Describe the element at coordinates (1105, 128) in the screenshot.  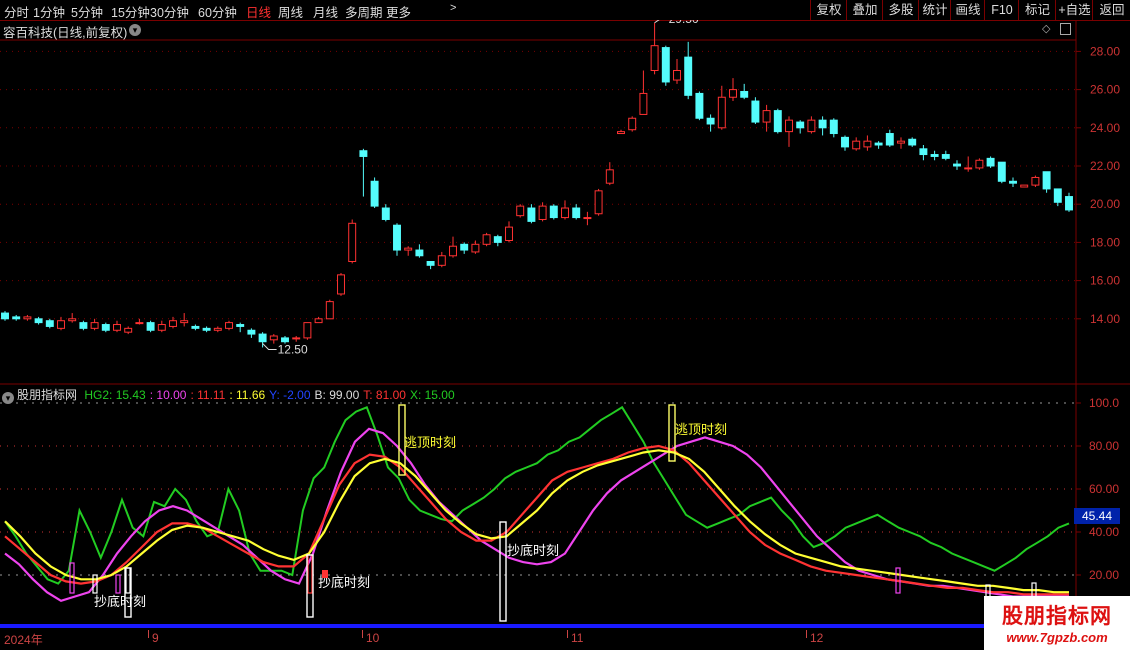
I see `price-axis-label: 24.00` at that location.